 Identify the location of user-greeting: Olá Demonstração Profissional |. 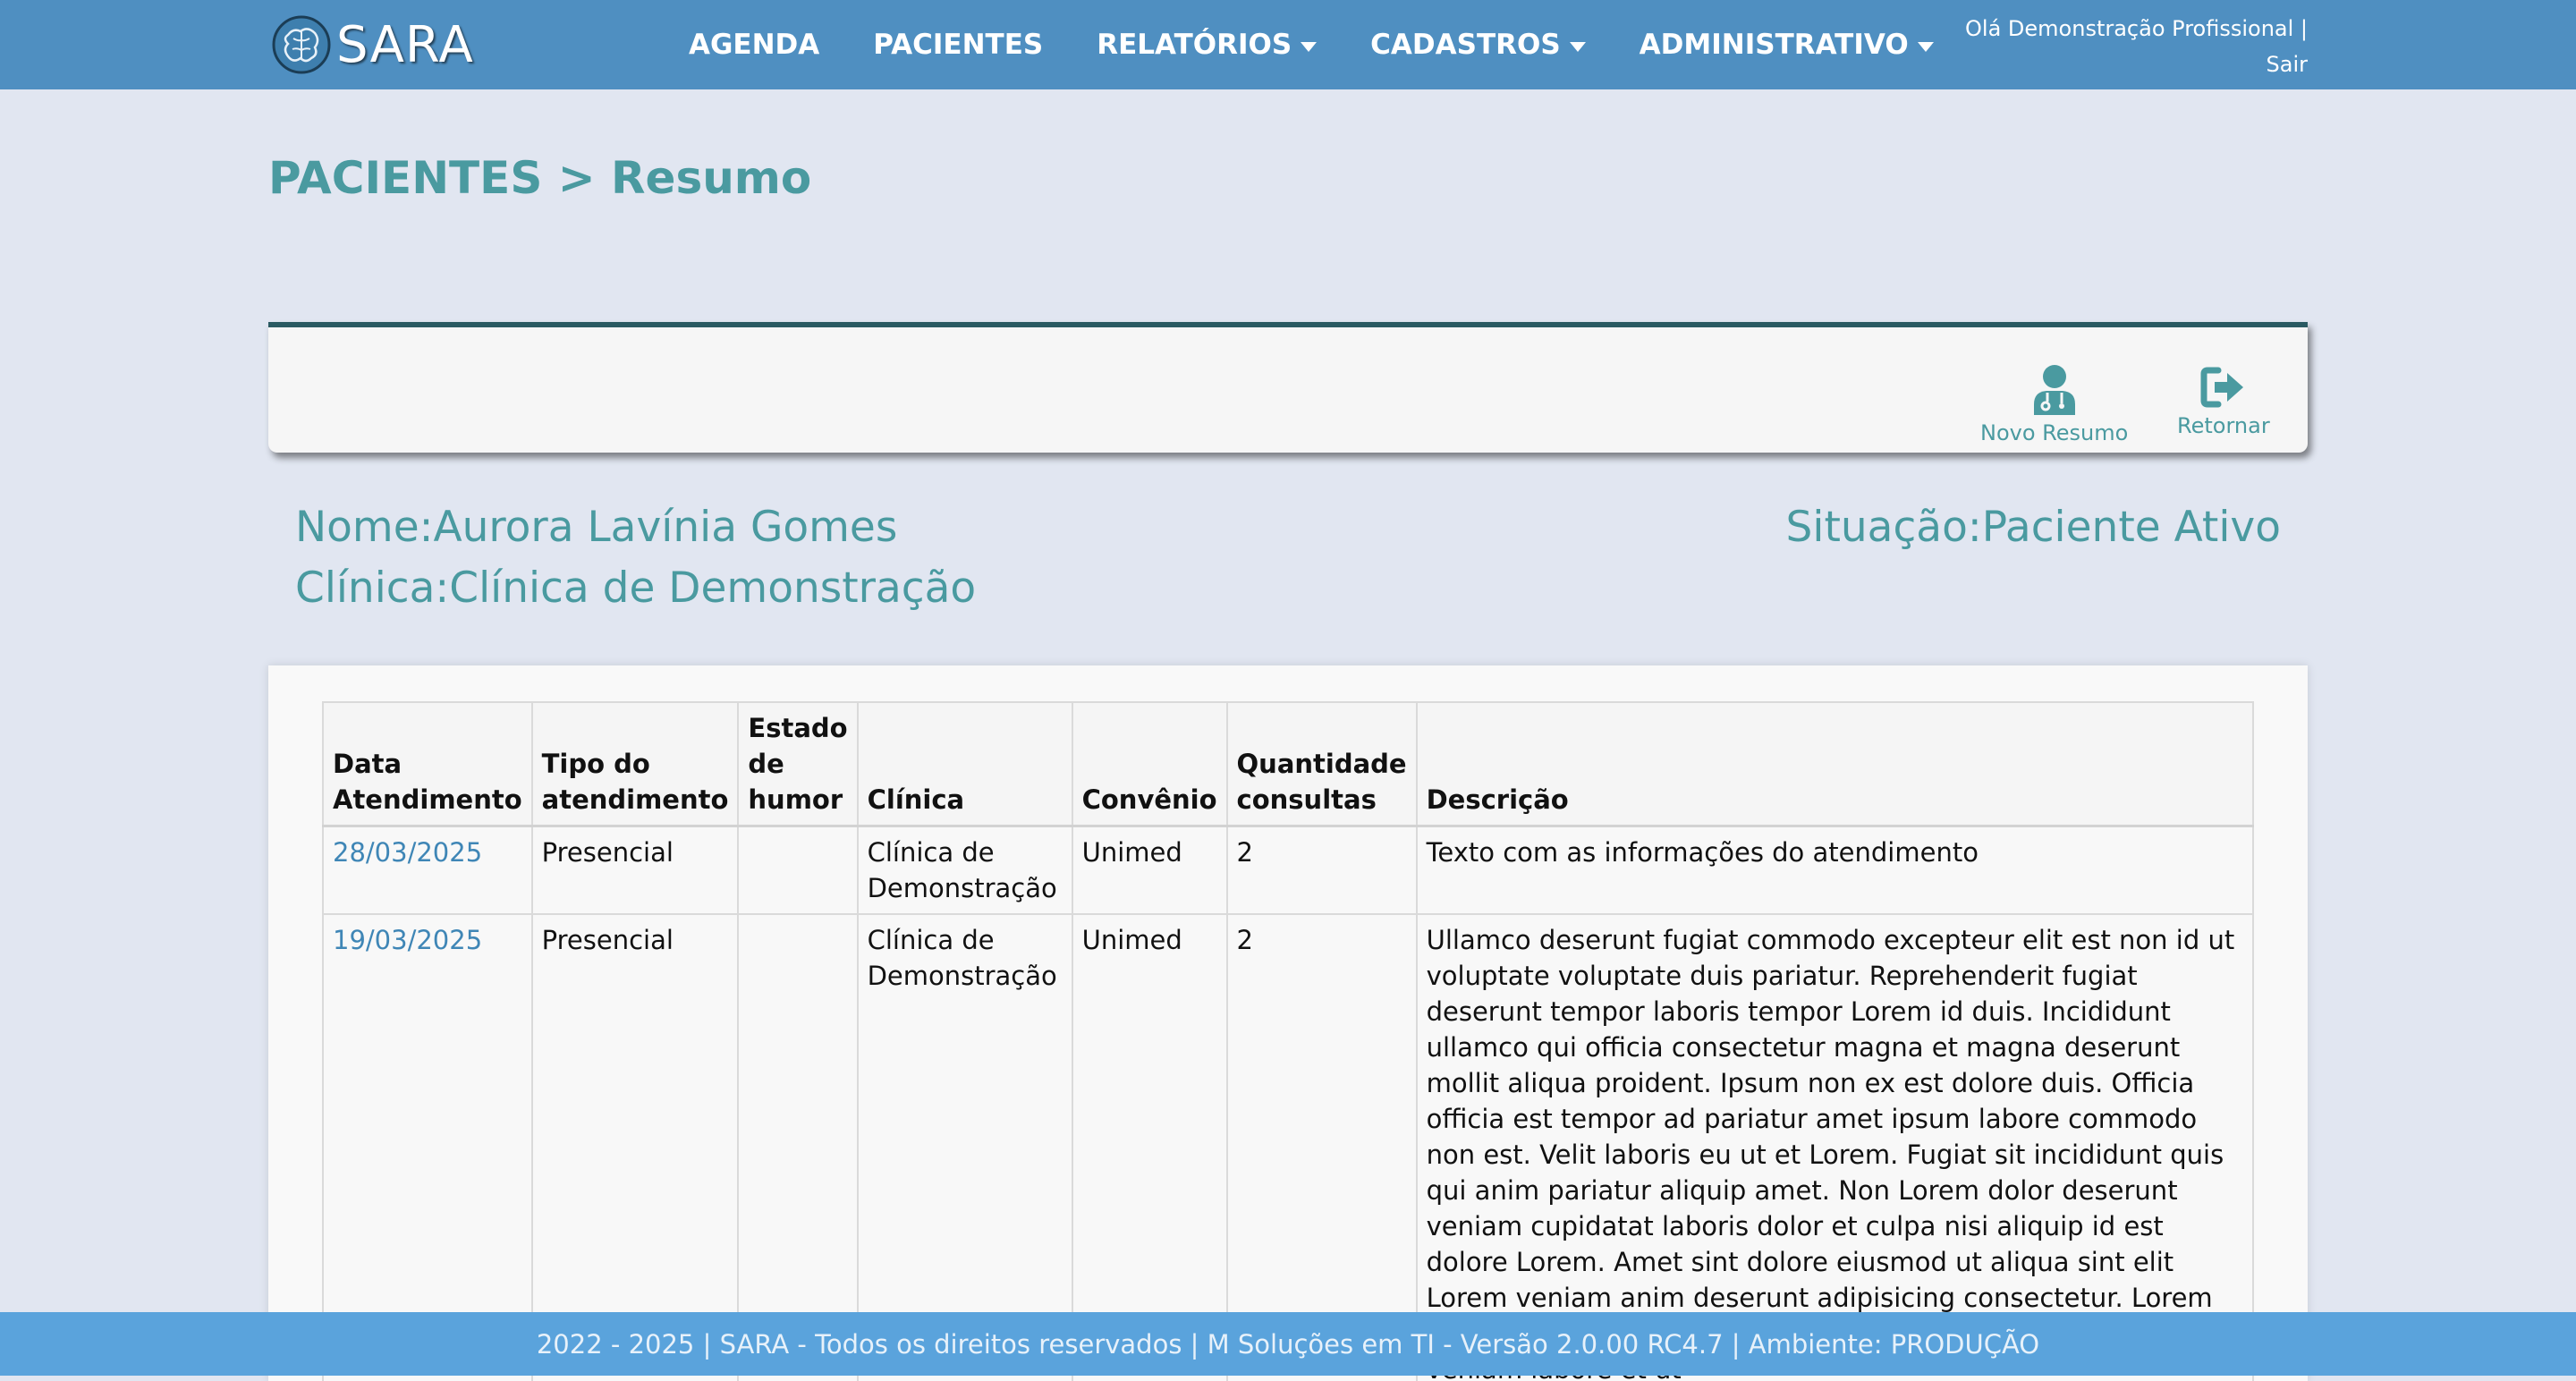
(2136, 28).